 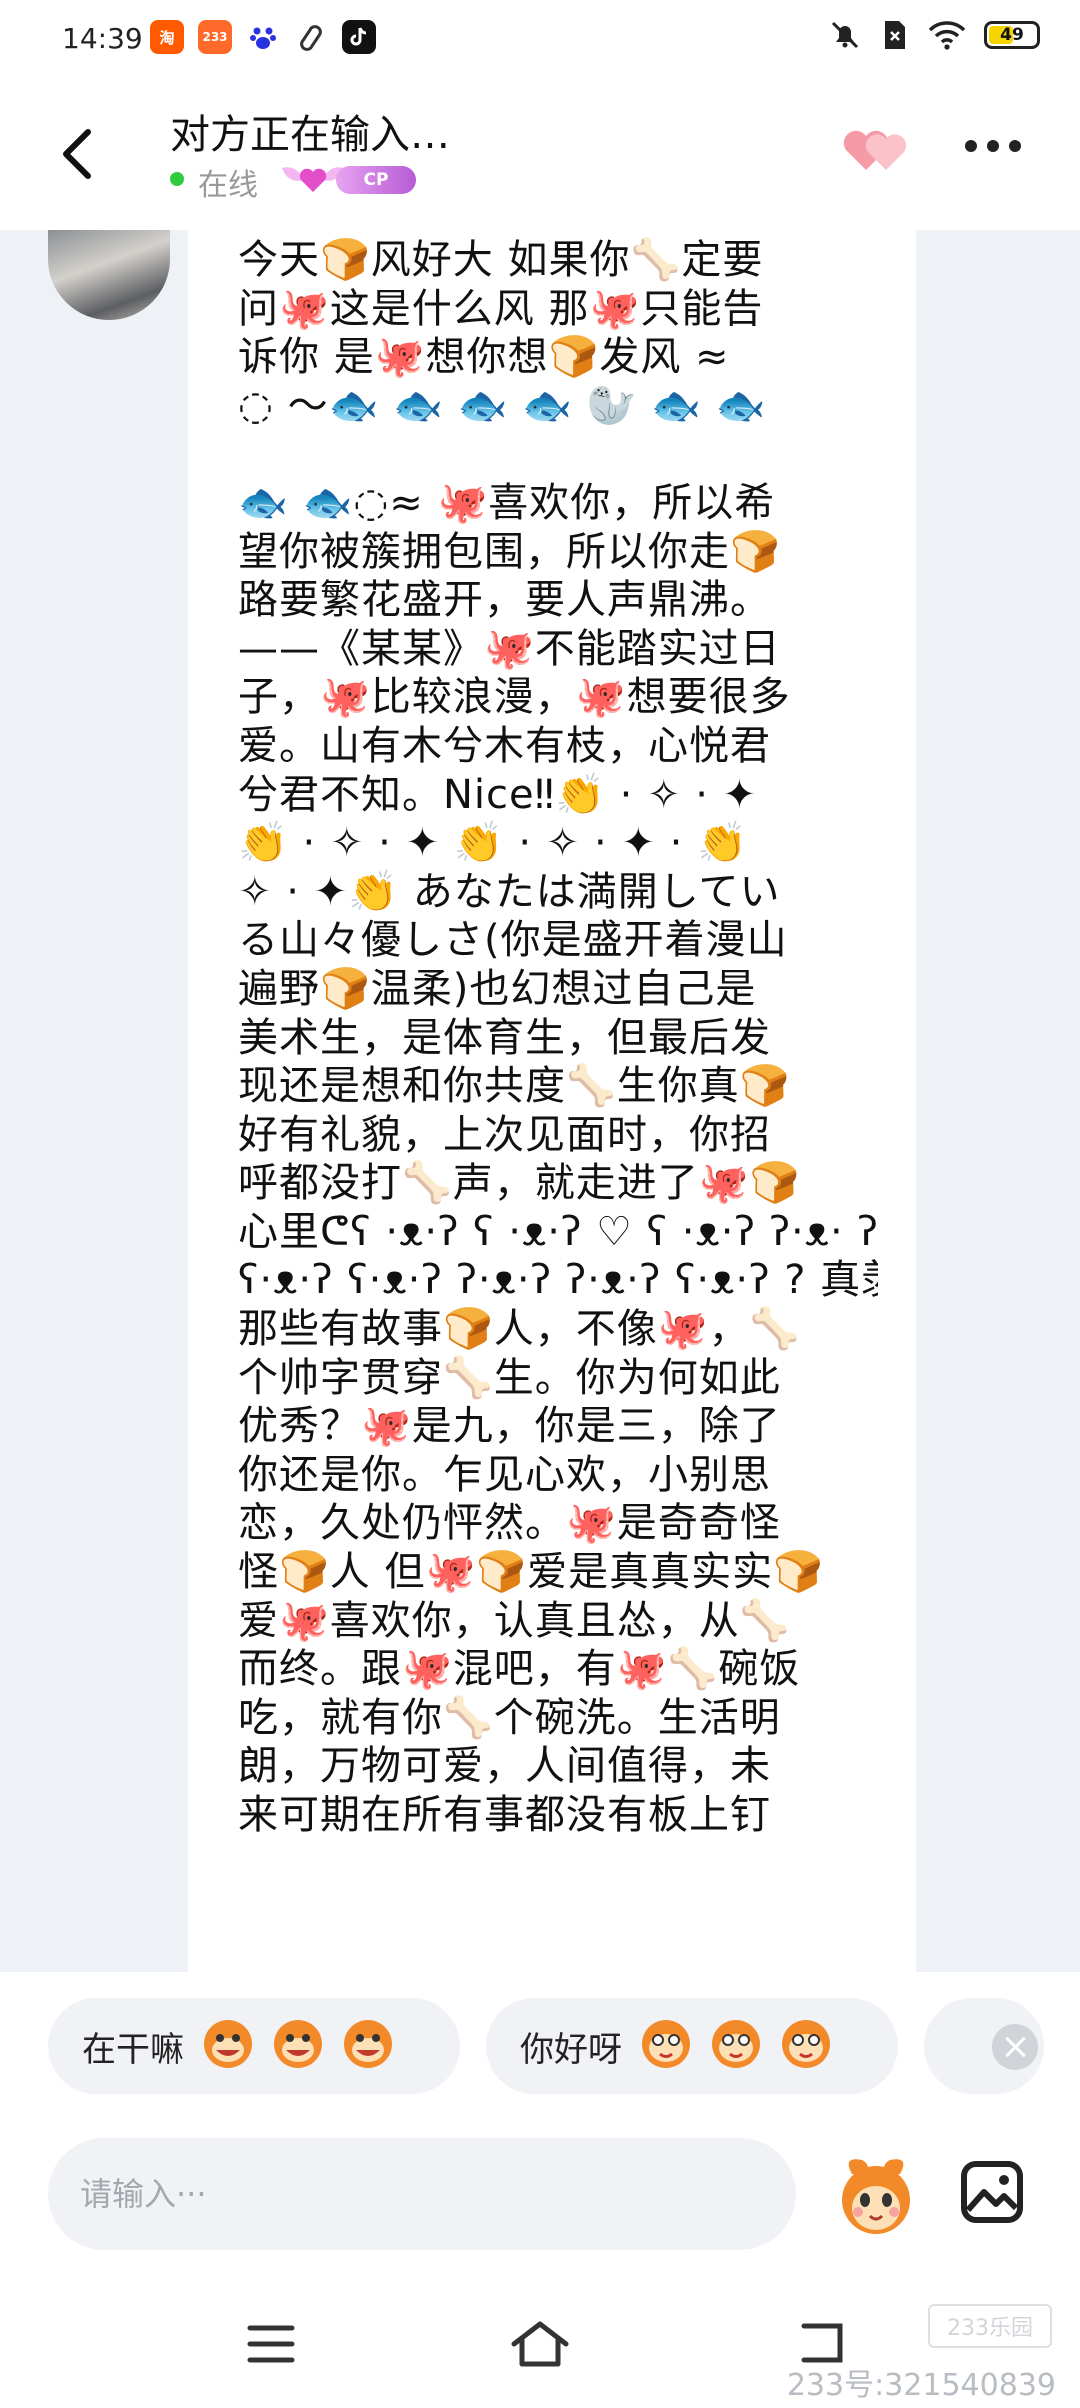 What do you see at coordinates (992, 2192) in the screenshot?
I see `image-button` at bounding box center [992, 2192].